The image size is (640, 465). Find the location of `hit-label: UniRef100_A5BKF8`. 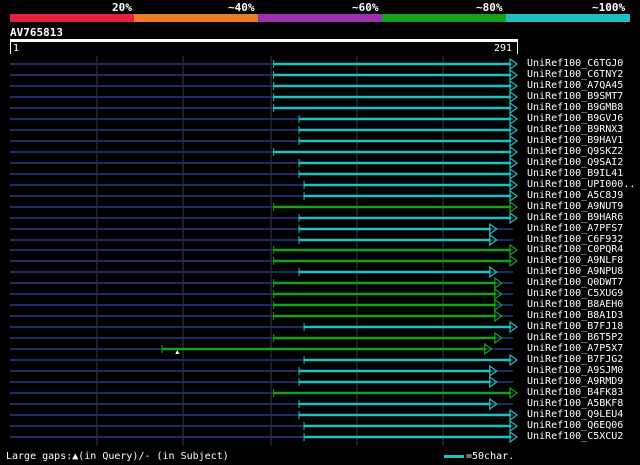

hit-label: UniRef100_A5BKF8 is located at coordinates (575, 403).